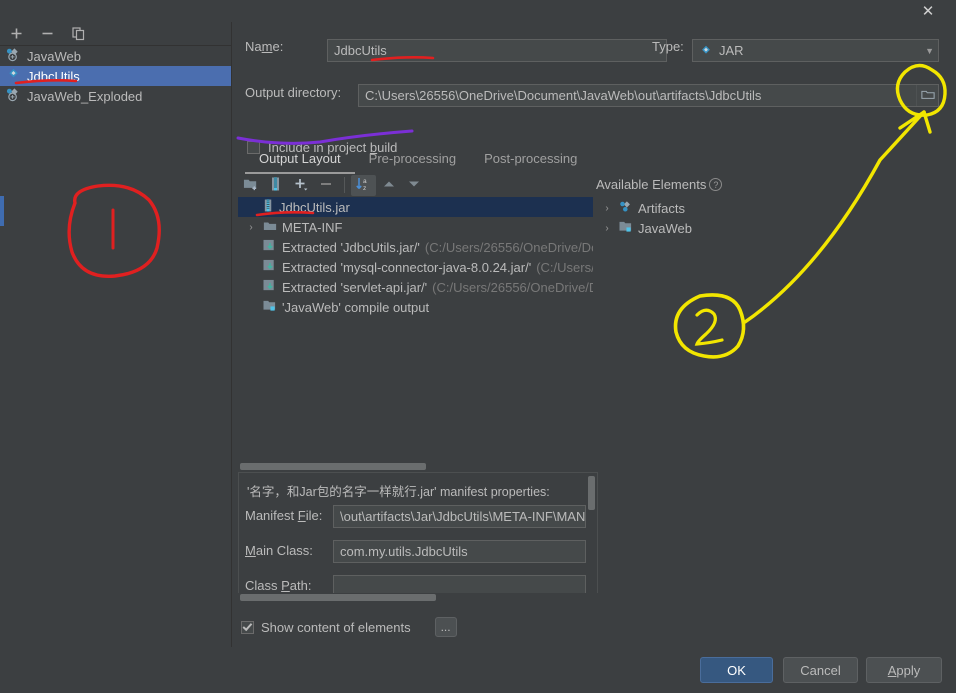 The image size is (956, 693). I want to click on sort-button: a z, so click(363, 185).